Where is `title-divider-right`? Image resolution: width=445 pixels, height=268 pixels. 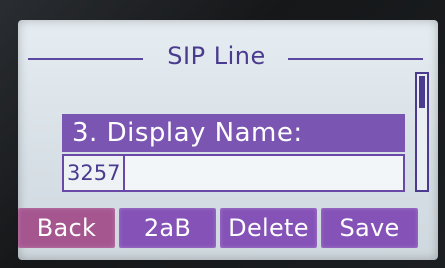
title-divider-right is located at coordinates (355, 59).